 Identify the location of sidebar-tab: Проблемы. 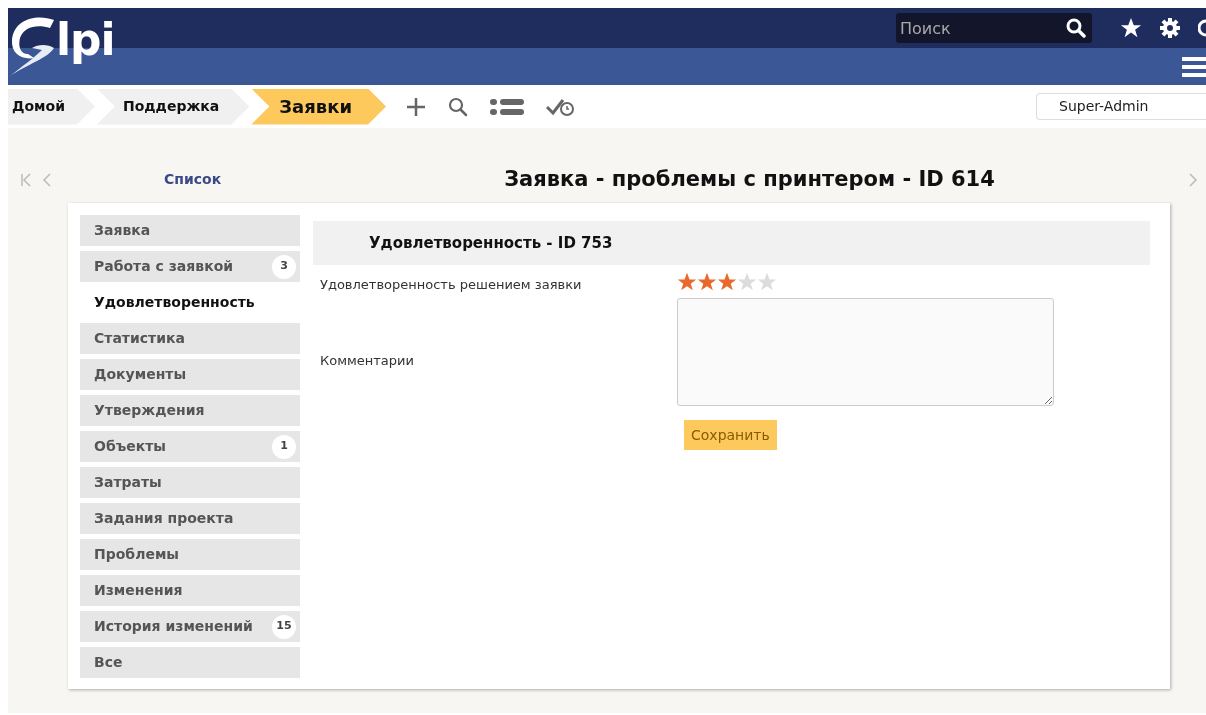
(190, 554).